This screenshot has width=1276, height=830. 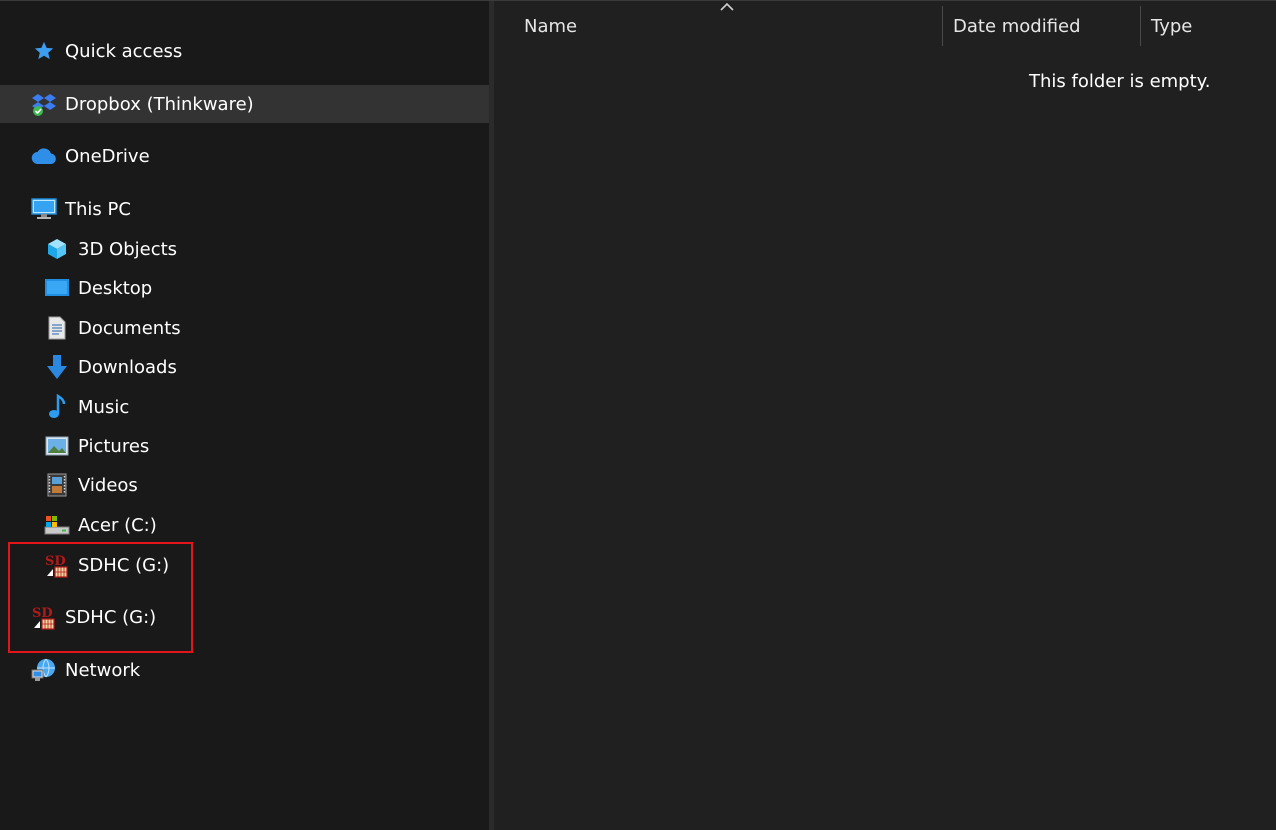 What do you see at coordinates (1171, 26) in the screenshot?
I see `column-header-type: Type` at bounding box center [1171, 26].